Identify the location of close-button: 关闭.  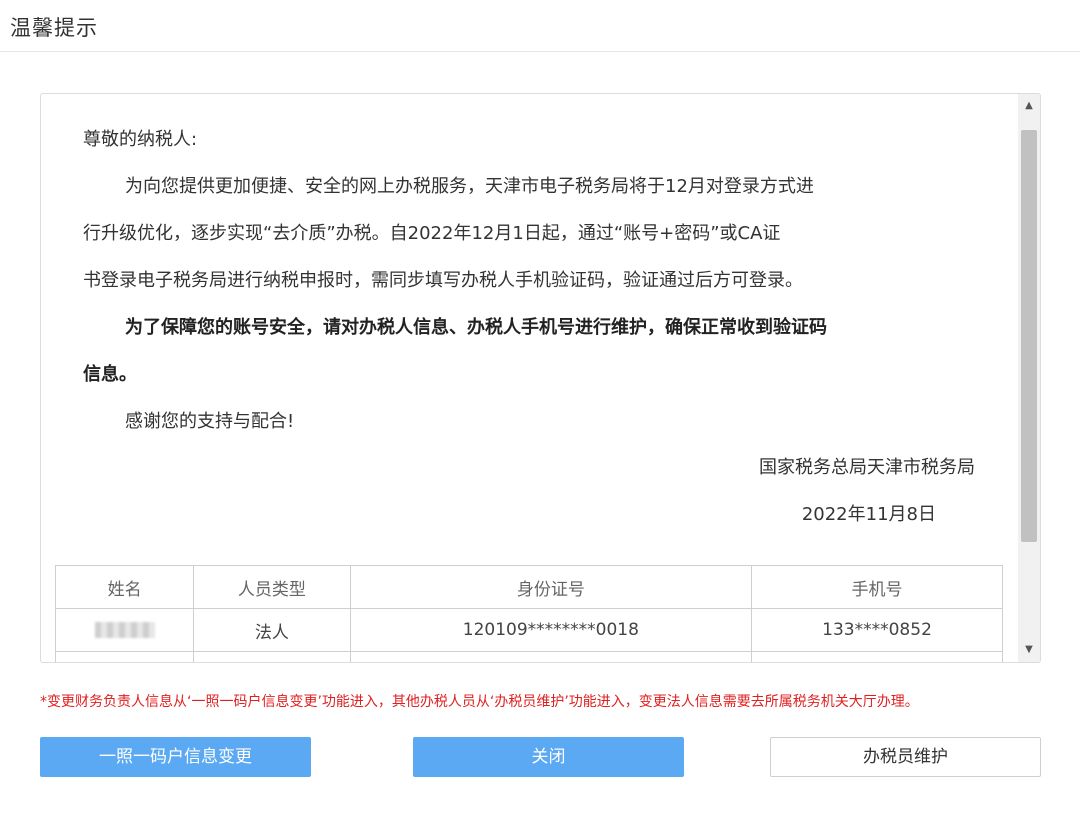
(548, 757).